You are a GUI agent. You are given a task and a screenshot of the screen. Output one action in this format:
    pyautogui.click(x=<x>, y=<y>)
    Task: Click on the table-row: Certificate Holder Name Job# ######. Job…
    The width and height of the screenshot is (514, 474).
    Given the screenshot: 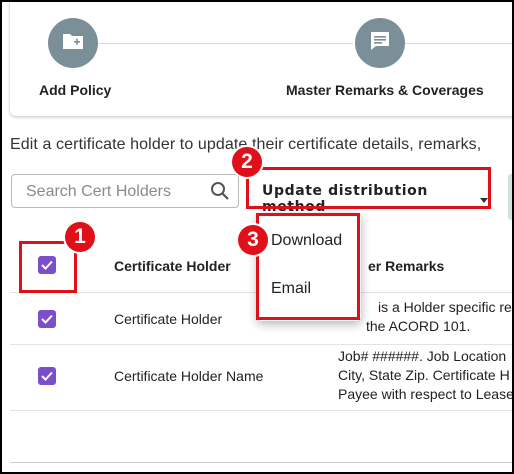 What is the action you would take?
    pyautogui.click(x=262, y=377)
    